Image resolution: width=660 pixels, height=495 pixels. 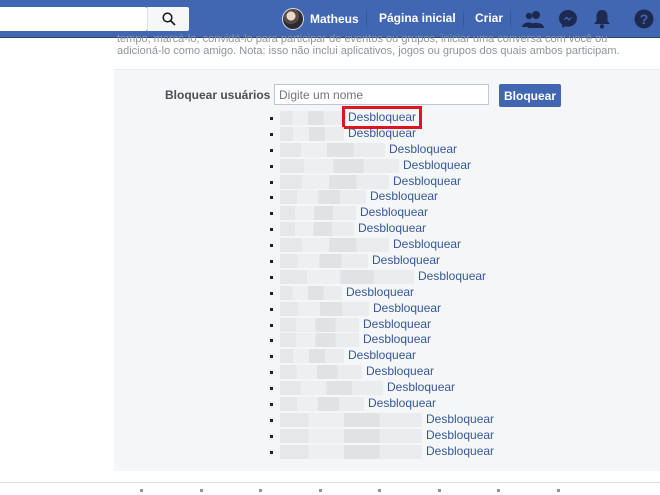 I want to click on search-icon, so click(x=168, y=19).